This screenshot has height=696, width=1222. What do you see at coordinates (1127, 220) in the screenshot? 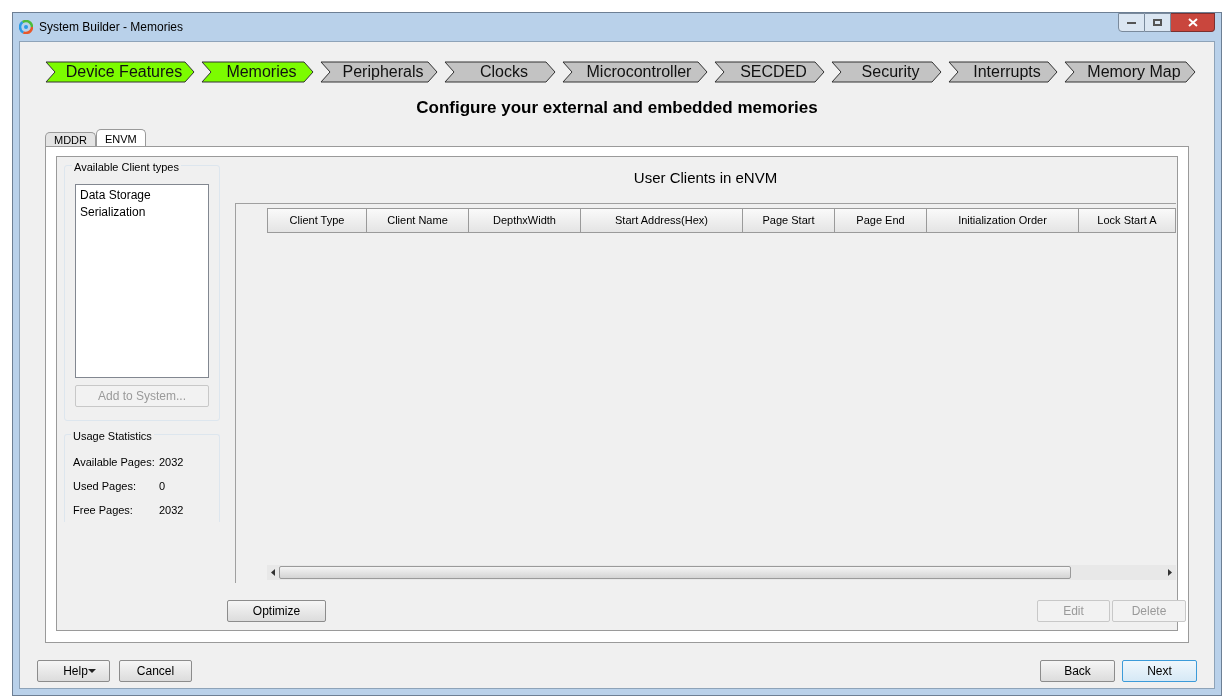
I see `column-header: Lock Start A` at bounding box center [1127, 220].